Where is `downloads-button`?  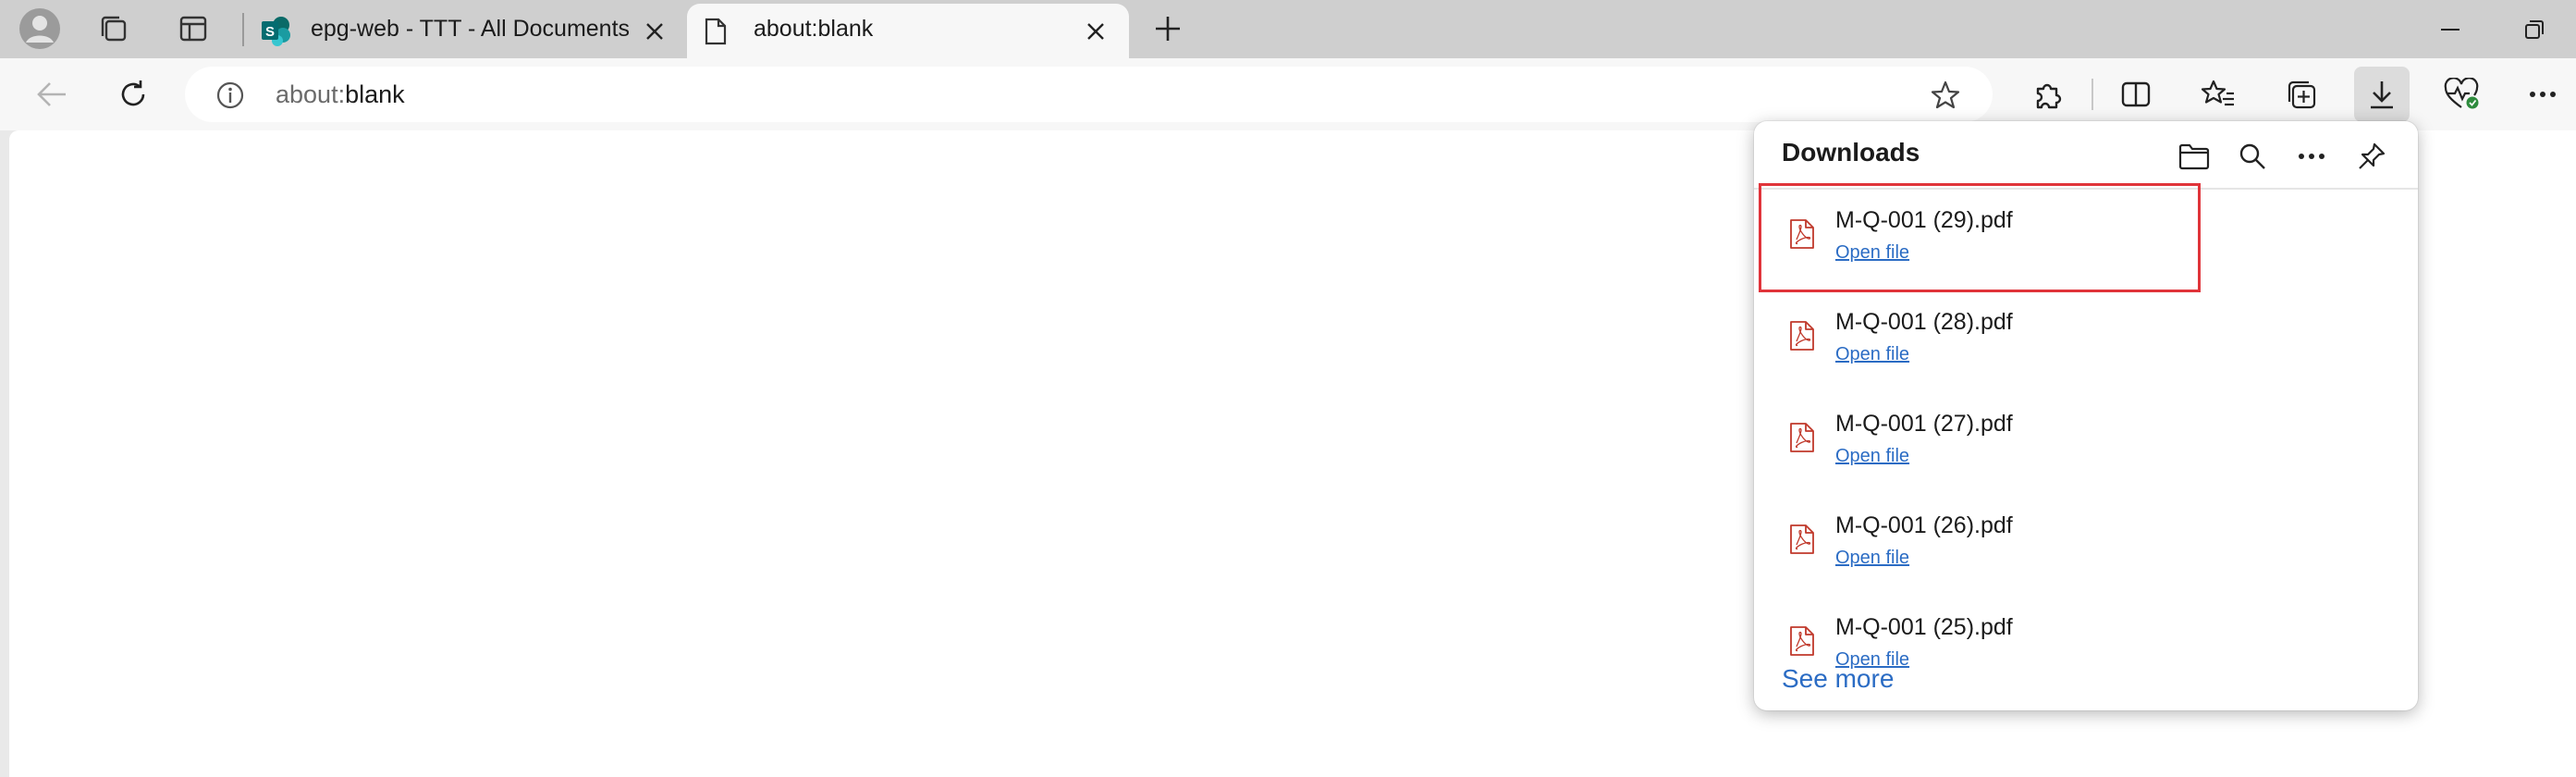
downloads-button is located at coordinates (2382, 94).